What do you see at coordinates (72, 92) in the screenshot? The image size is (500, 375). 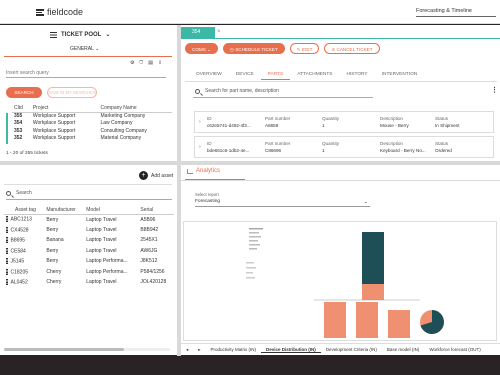 I see `save-search-button: SAVE IN MY SEARCHES` at bounding box center [72, 92].